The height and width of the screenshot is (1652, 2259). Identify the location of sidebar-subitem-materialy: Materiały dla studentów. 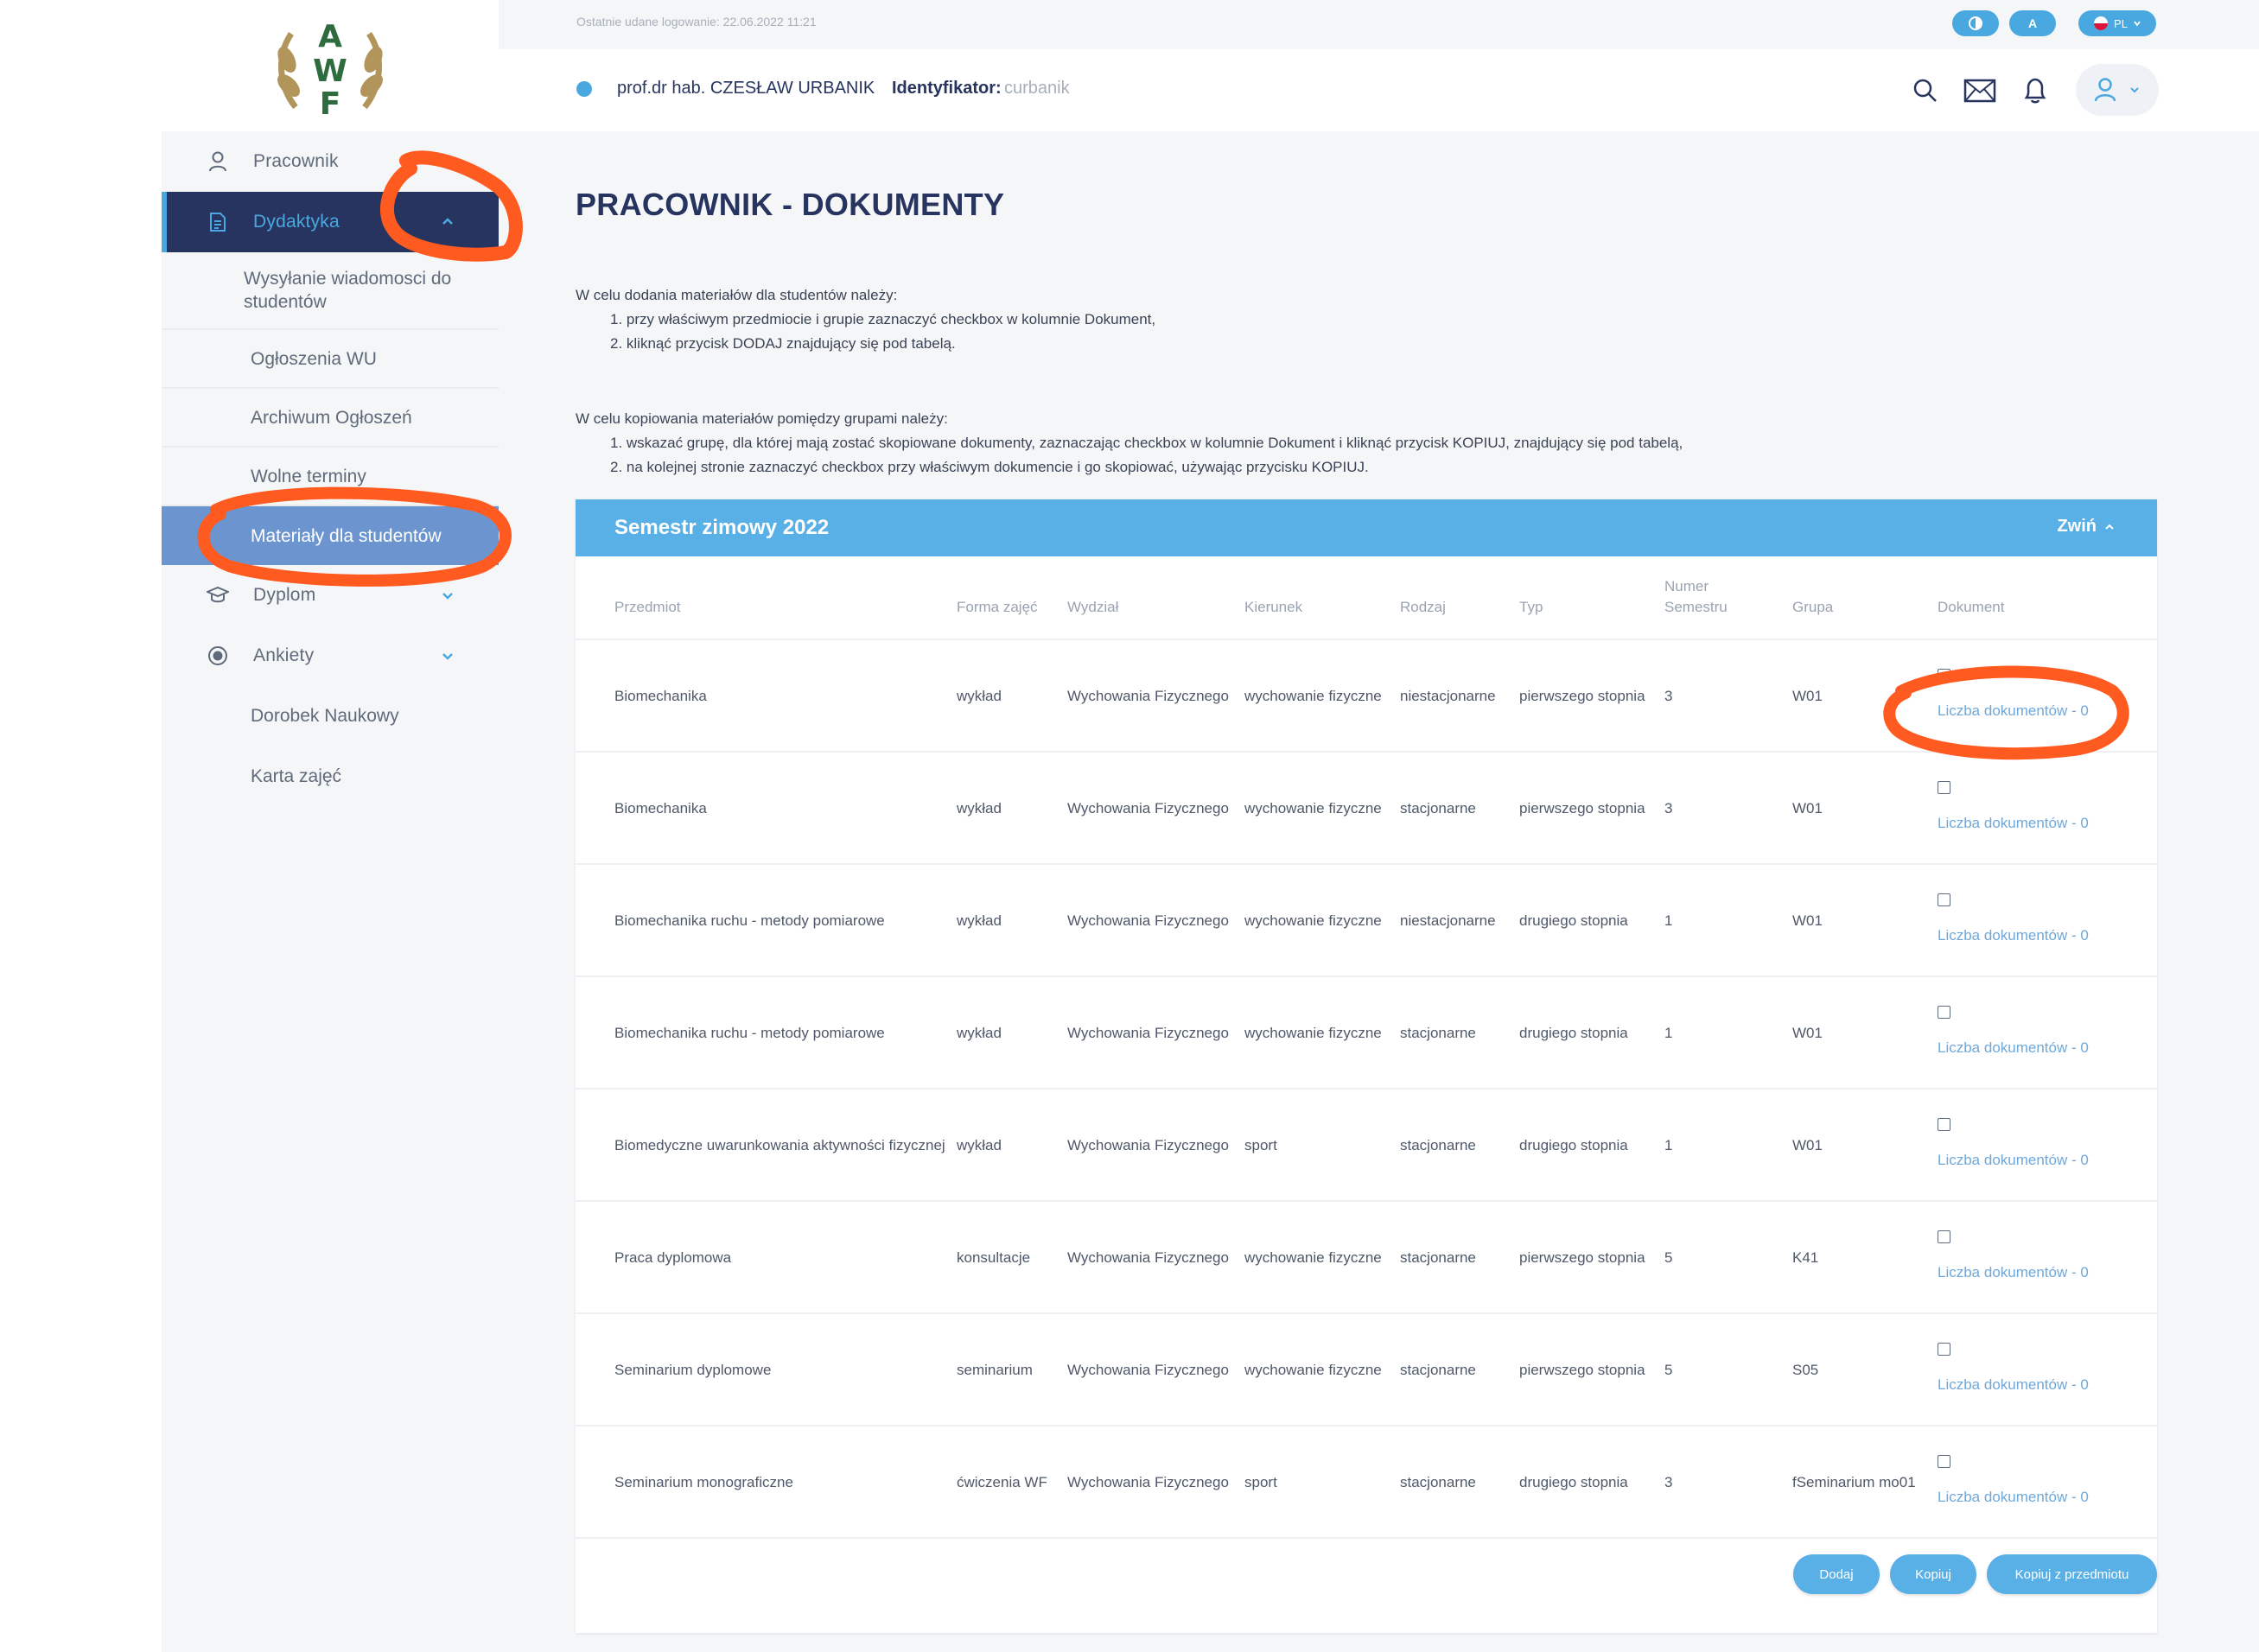
(330, 535).